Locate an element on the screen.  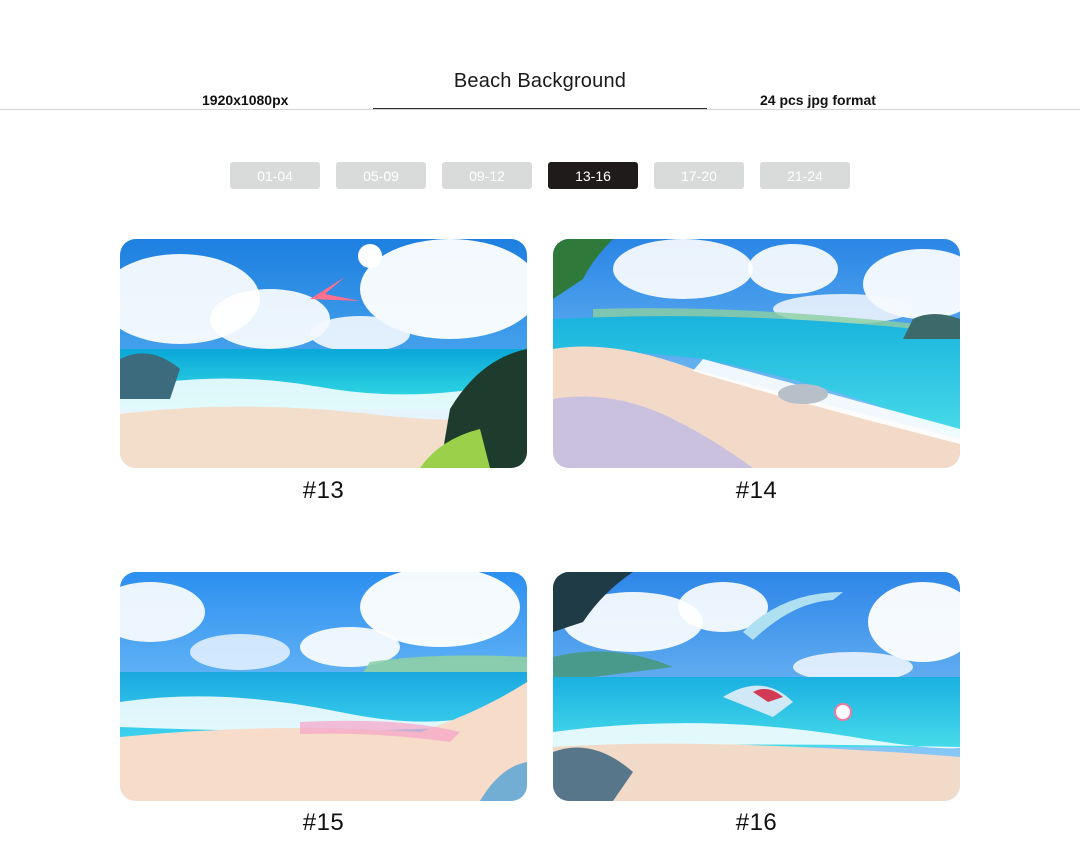
tab-17-20: 17-20 is located at coordinates (699, 175).